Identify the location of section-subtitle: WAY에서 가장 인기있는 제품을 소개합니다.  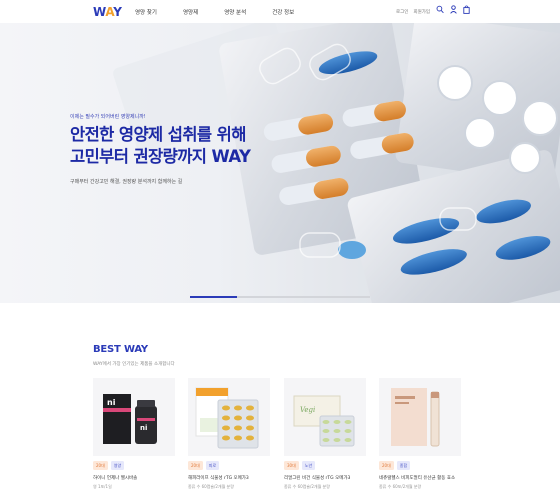
(134, 364).